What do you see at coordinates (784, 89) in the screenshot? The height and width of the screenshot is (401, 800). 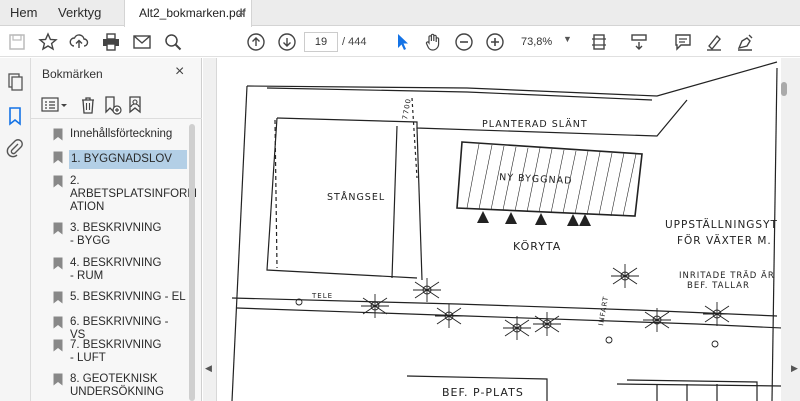 I see `document-scrollbar` at bounding box center [784, 89].